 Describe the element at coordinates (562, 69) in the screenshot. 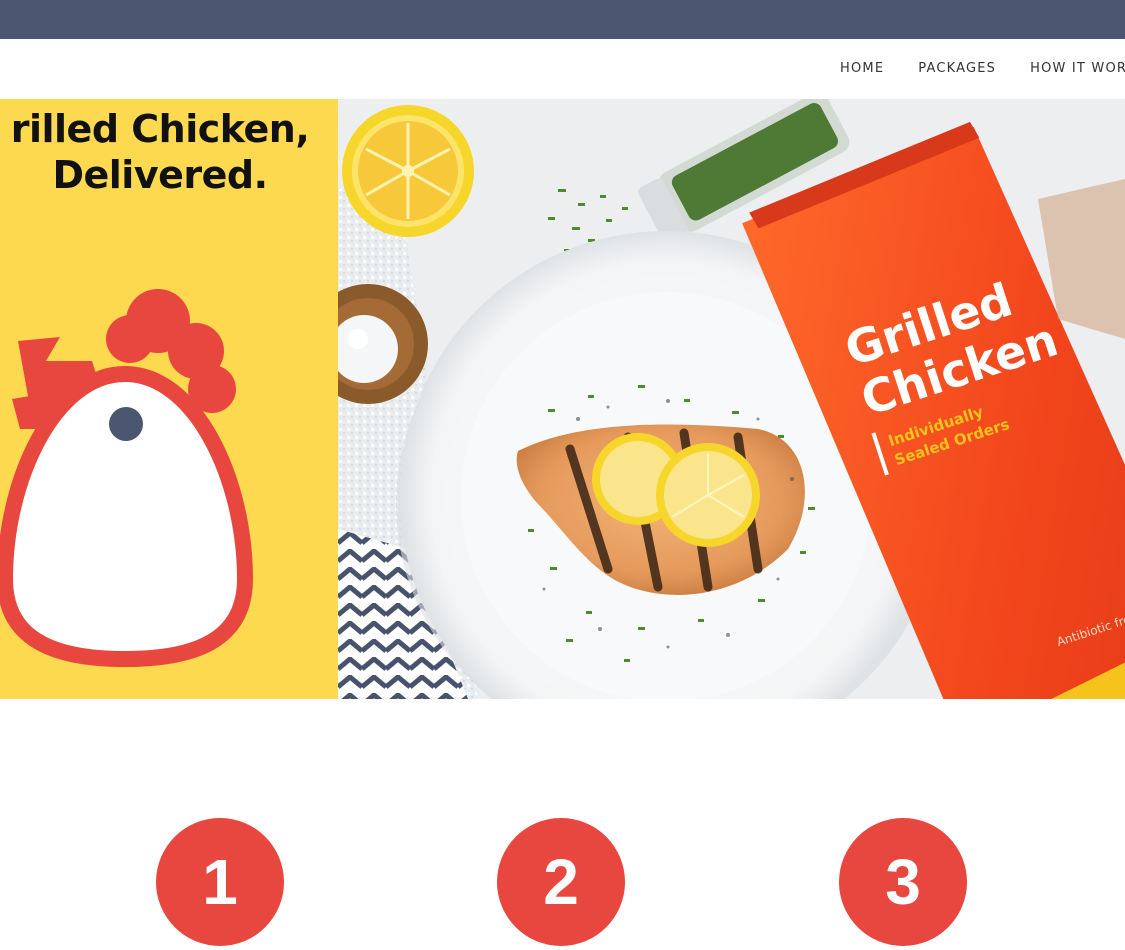

I see `main-navigation: HOME PACKAGES HOW IT WOR` at that location.